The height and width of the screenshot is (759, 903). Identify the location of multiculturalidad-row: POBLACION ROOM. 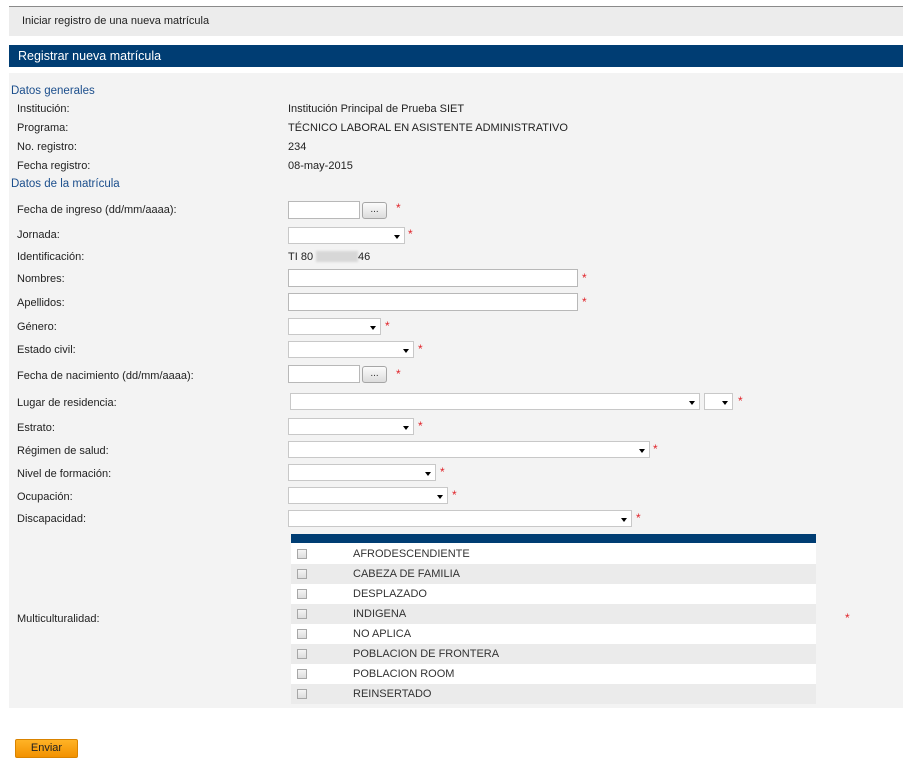
(553, 674).